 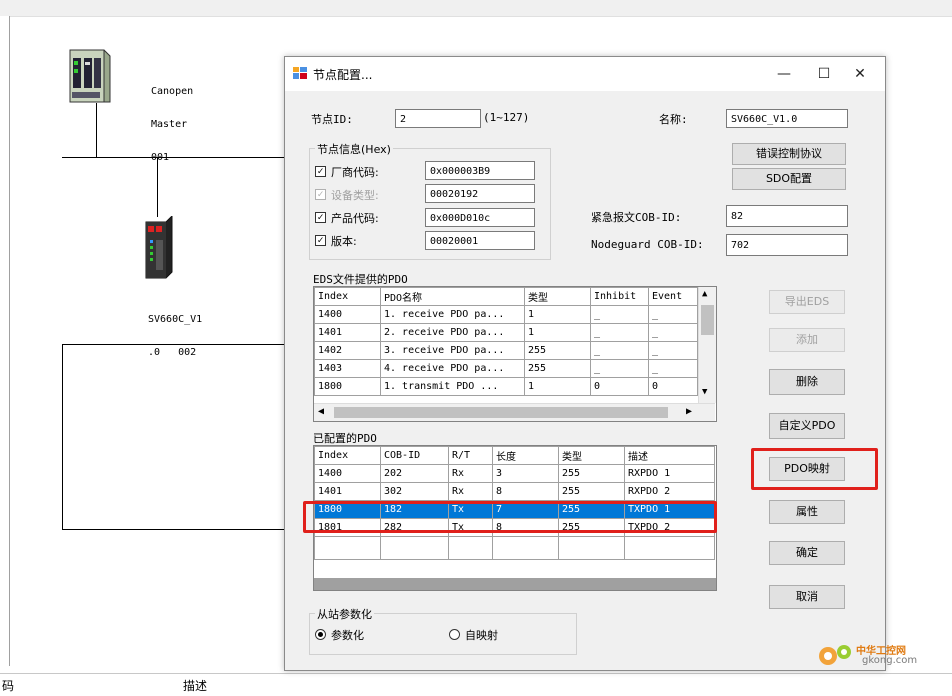 I want to click on table-row: 1400 202 Rx 3 255 RXPDO 1, so click(x=514, y=473).